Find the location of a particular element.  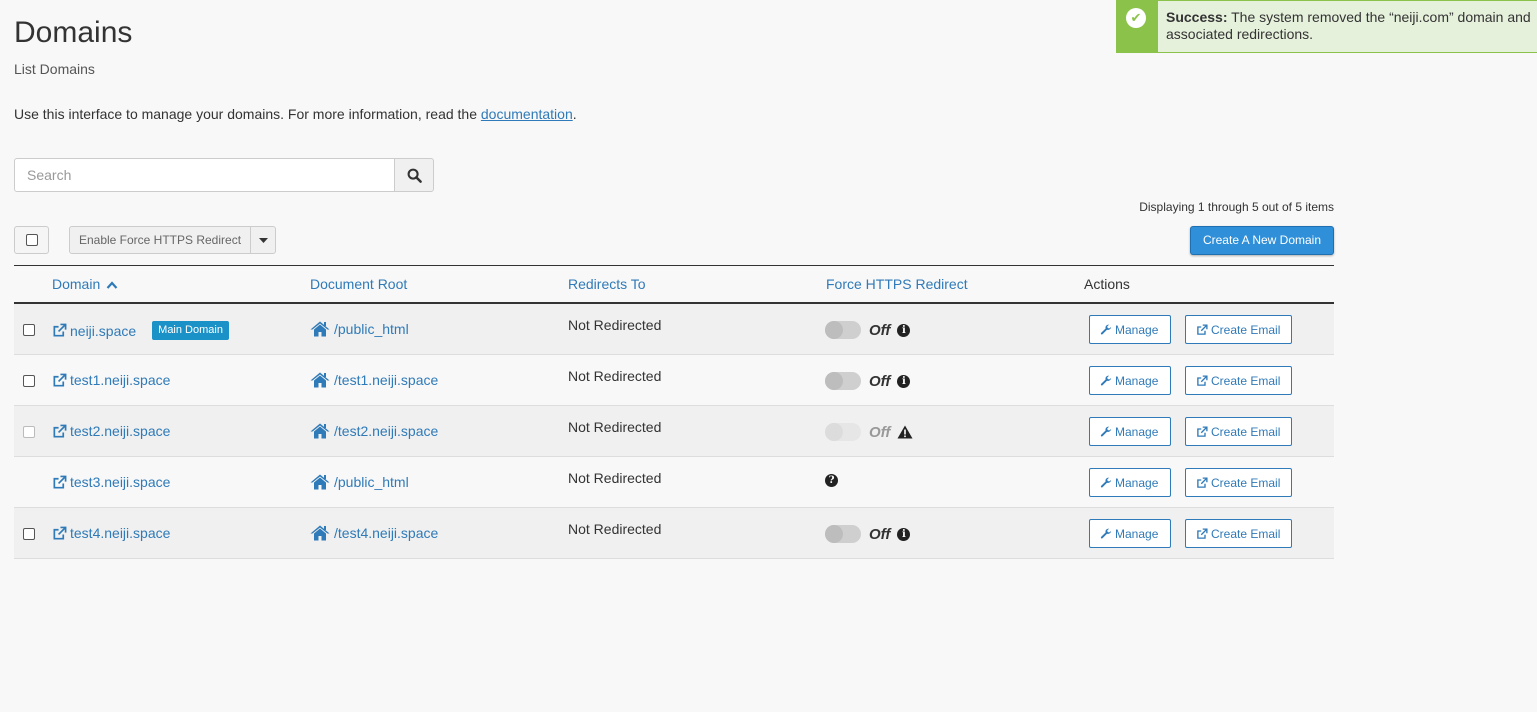

chevron-up-icon is located at coordinates (112, 285).